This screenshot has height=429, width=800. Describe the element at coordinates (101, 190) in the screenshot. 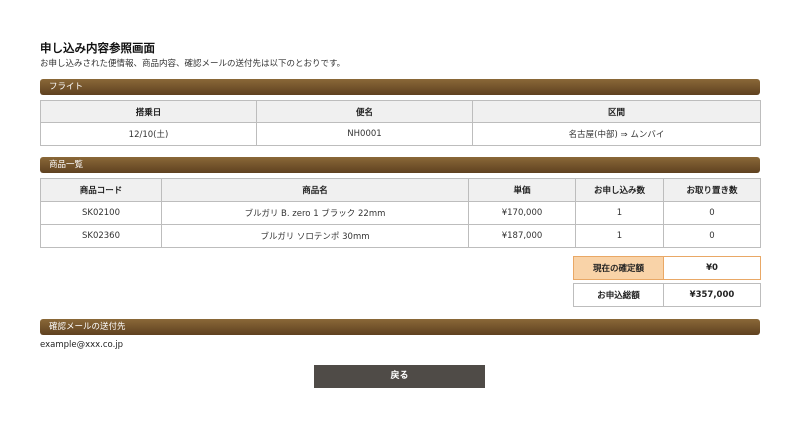

I see `header-product-code: 商品コード` at that location.